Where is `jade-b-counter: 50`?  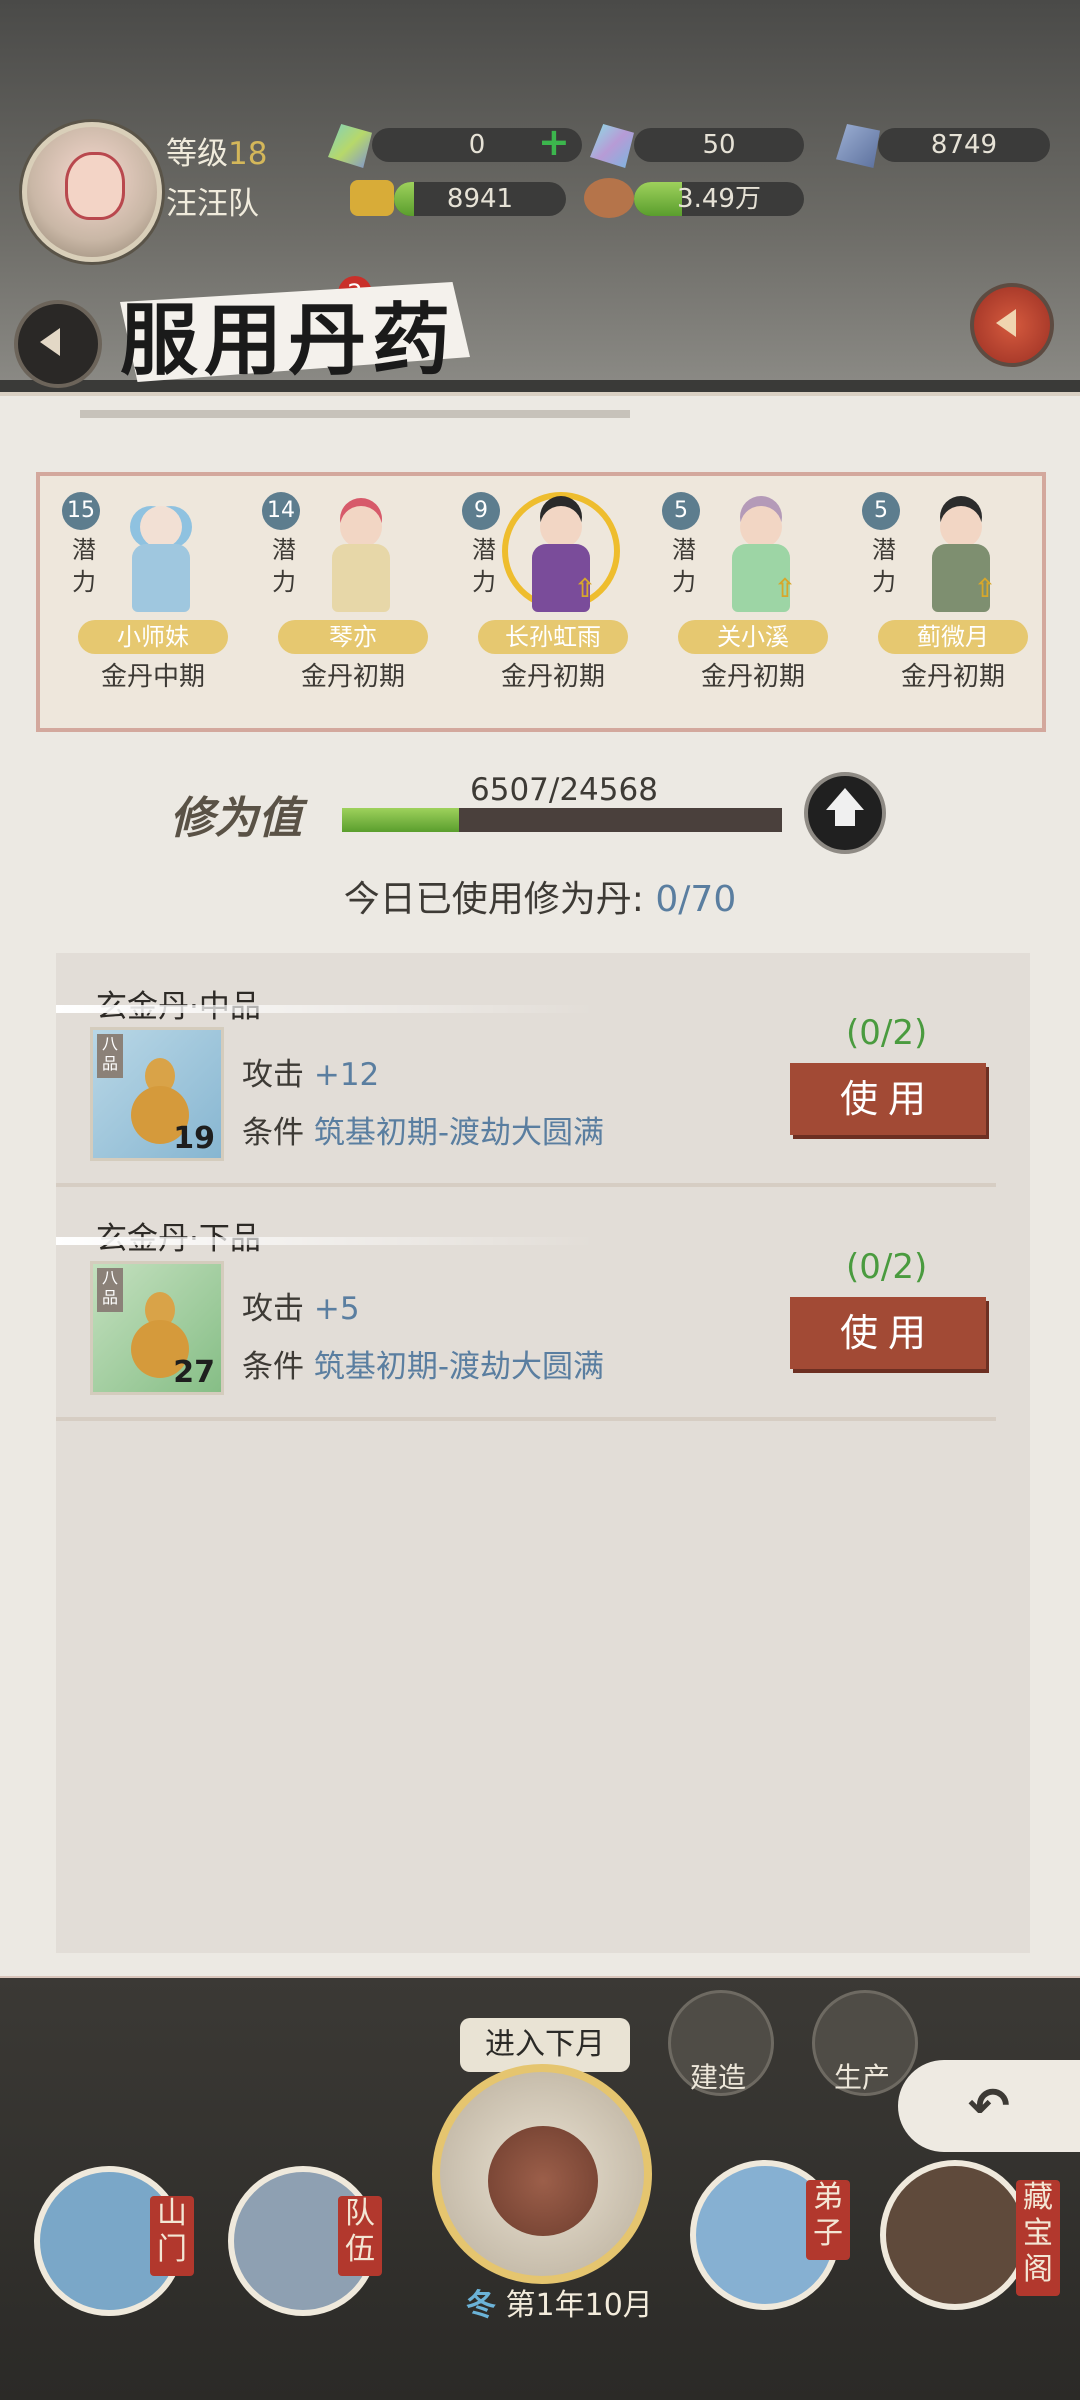
jade-b-counter: 50 is located at coordinates (719, 145).